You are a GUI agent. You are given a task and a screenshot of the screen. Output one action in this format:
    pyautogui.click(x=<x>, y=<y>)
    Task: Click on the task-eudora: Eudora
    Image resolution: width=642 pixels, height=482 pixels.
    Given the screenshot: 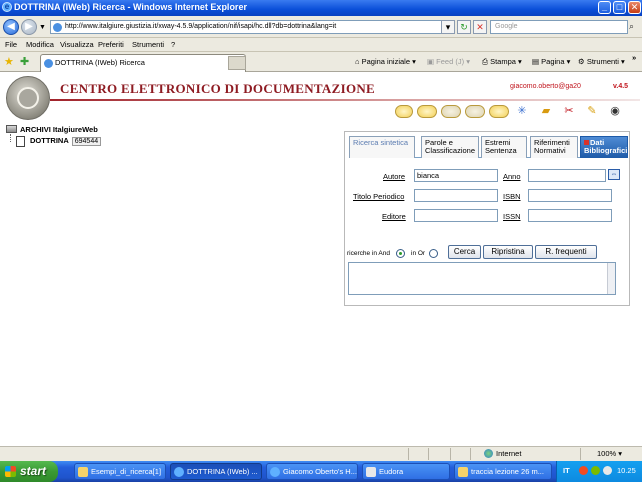 What is the action you would take?
    pyautogui.click(x=406, y=471)
    